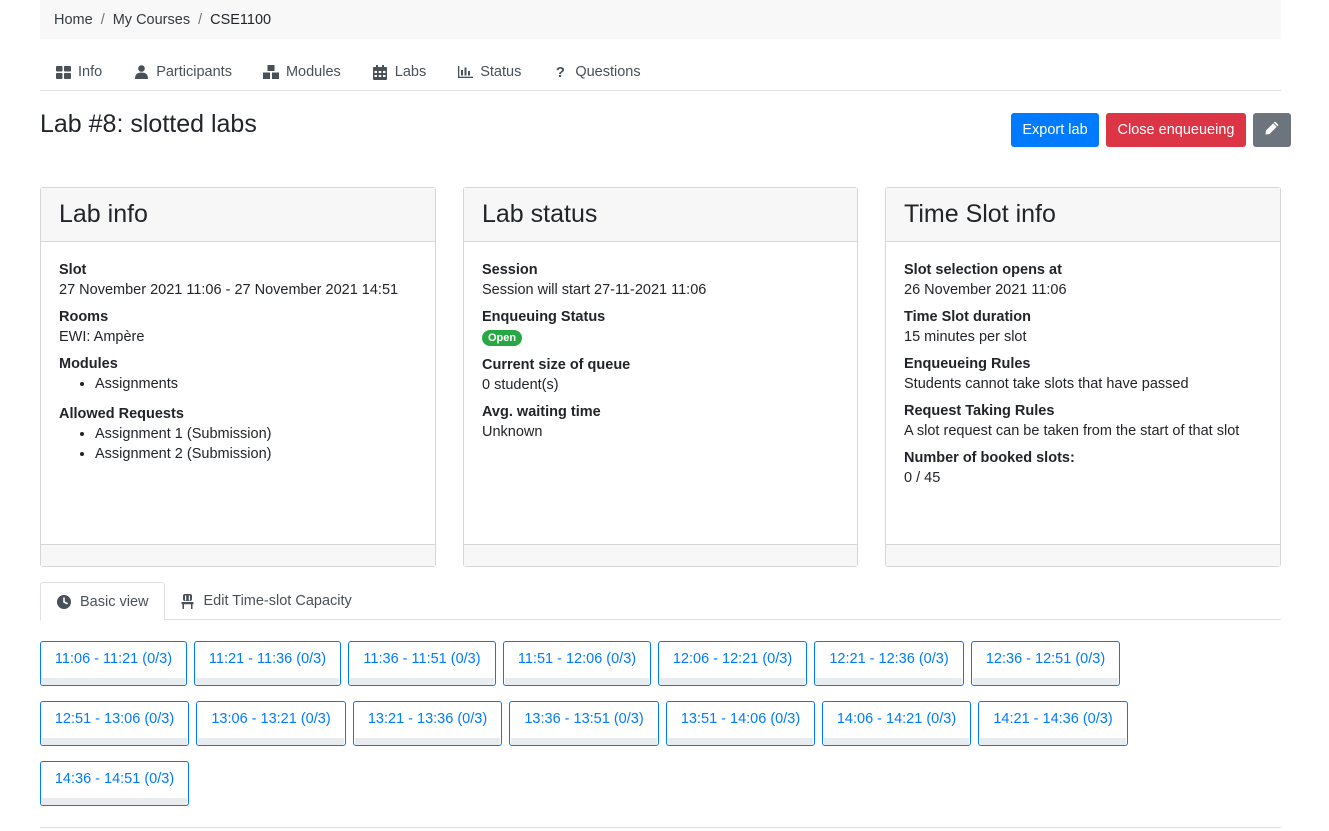 This screenshot has width=1329, height=831. I want to click on list-item: Assignment 2 (Submission), so click(256, 454).